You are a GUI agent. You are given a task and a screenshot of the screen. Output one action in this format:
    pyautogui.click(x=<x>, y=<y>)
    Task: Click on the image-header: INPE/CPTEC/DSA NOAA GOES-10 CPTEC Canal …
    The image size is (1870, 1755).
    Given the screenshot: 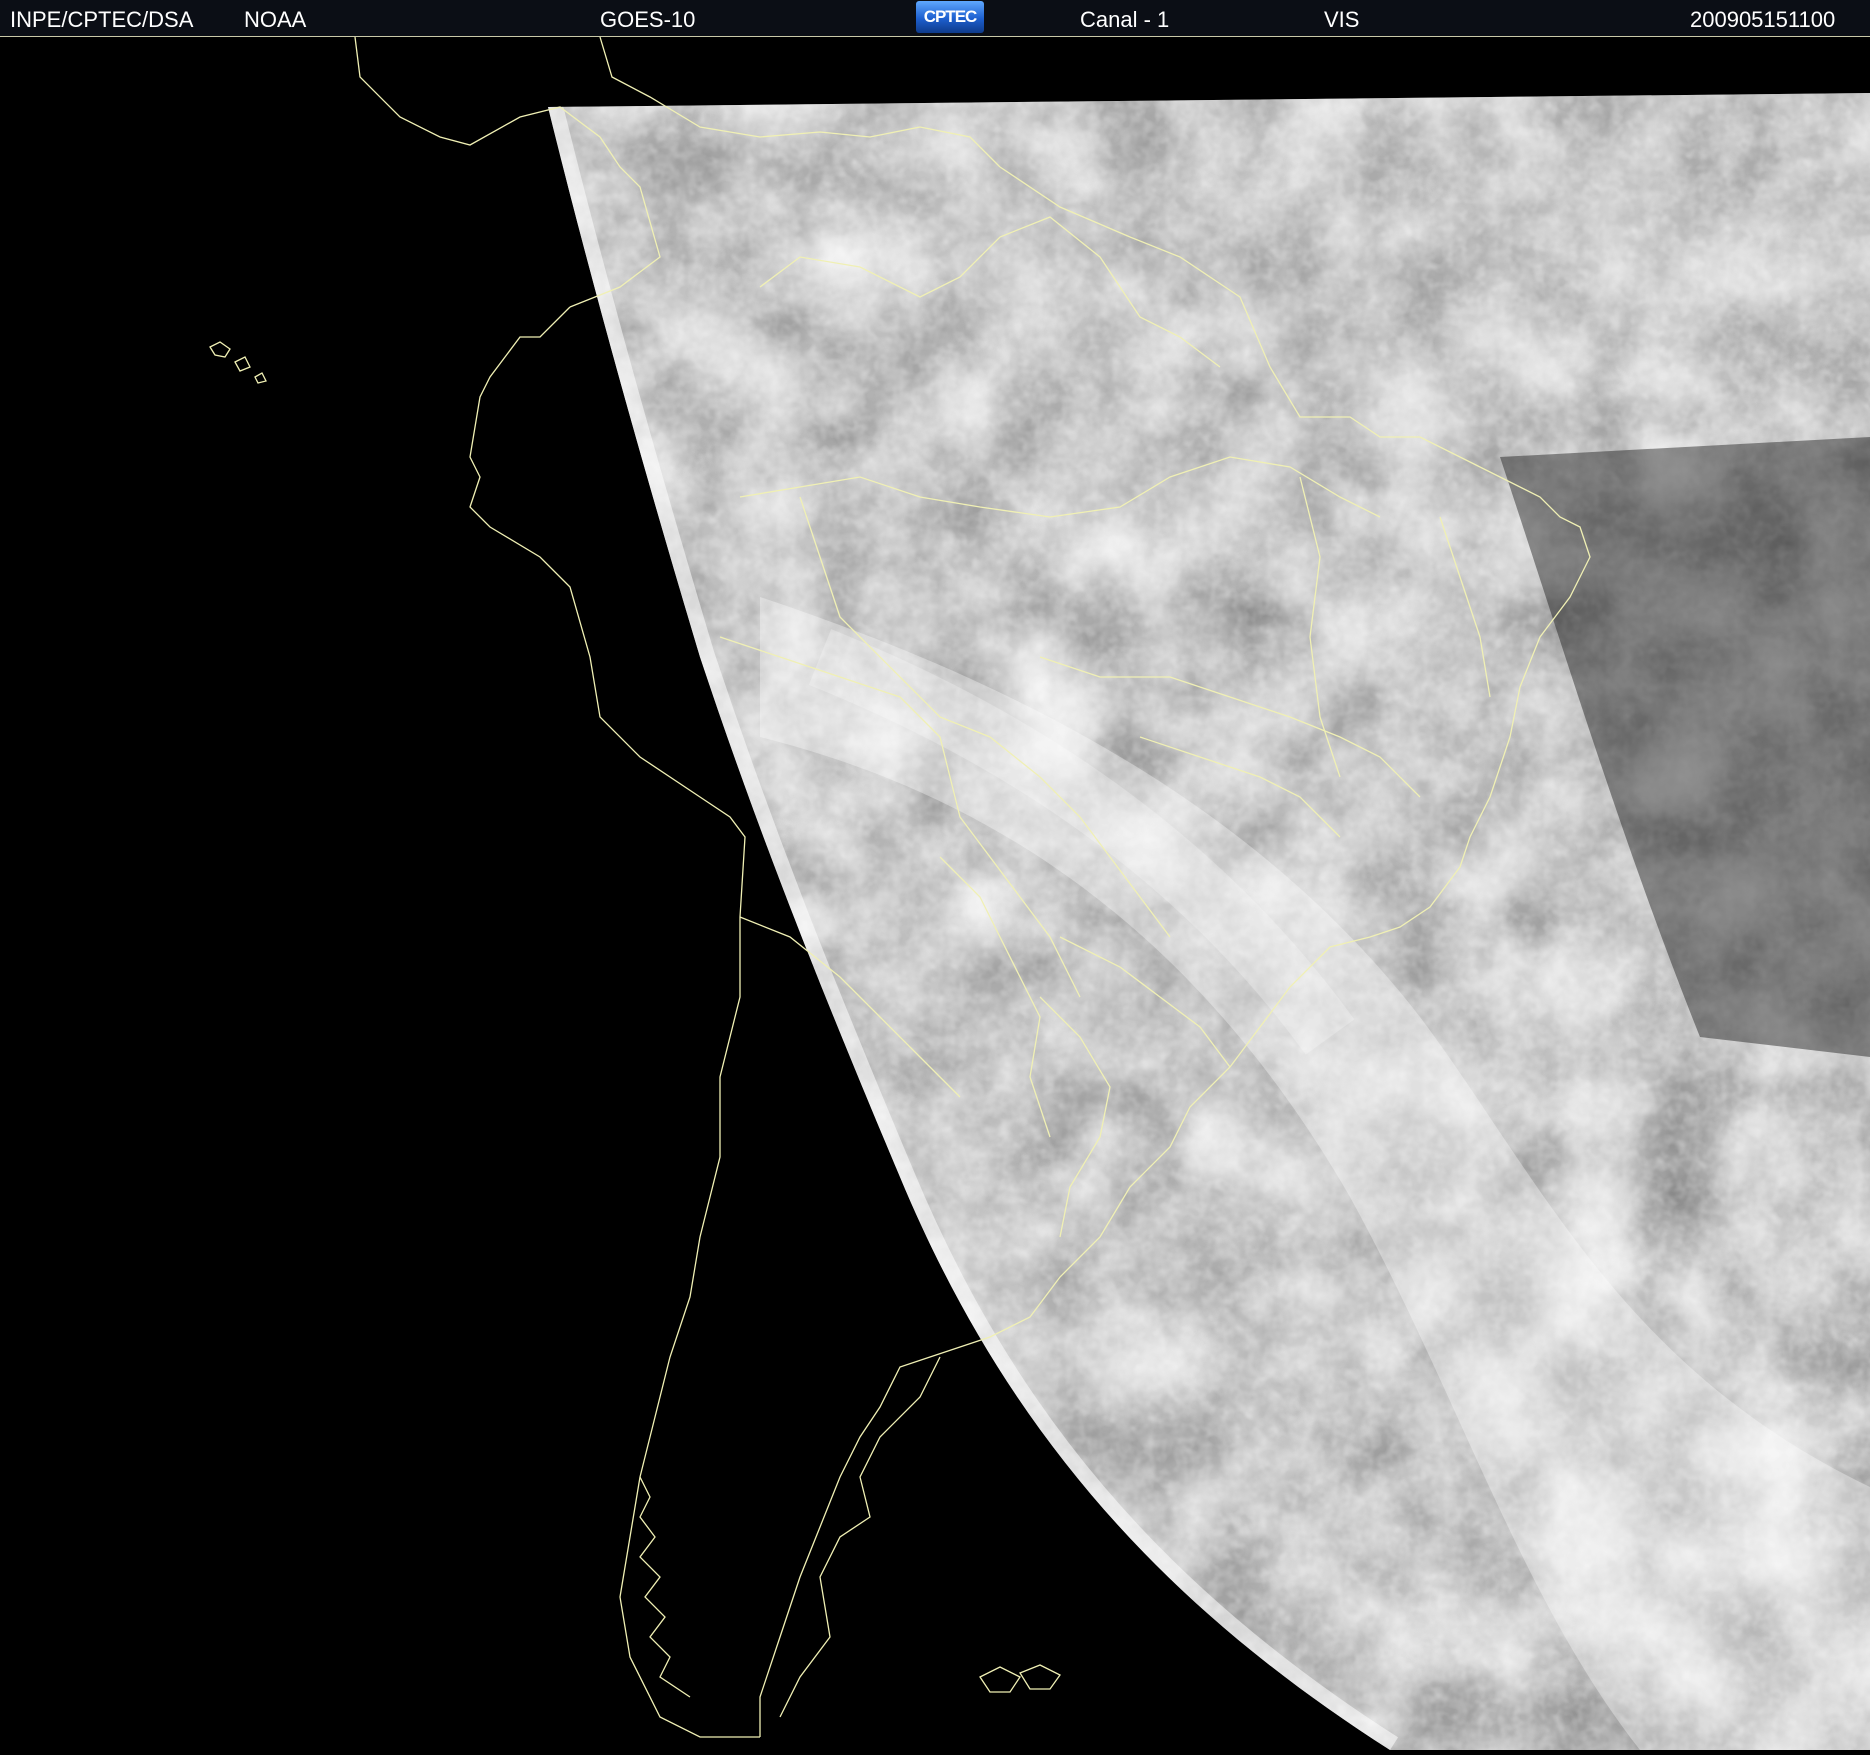 What is the action you would take?
    pyautogui.click(x=935, y=18)
    